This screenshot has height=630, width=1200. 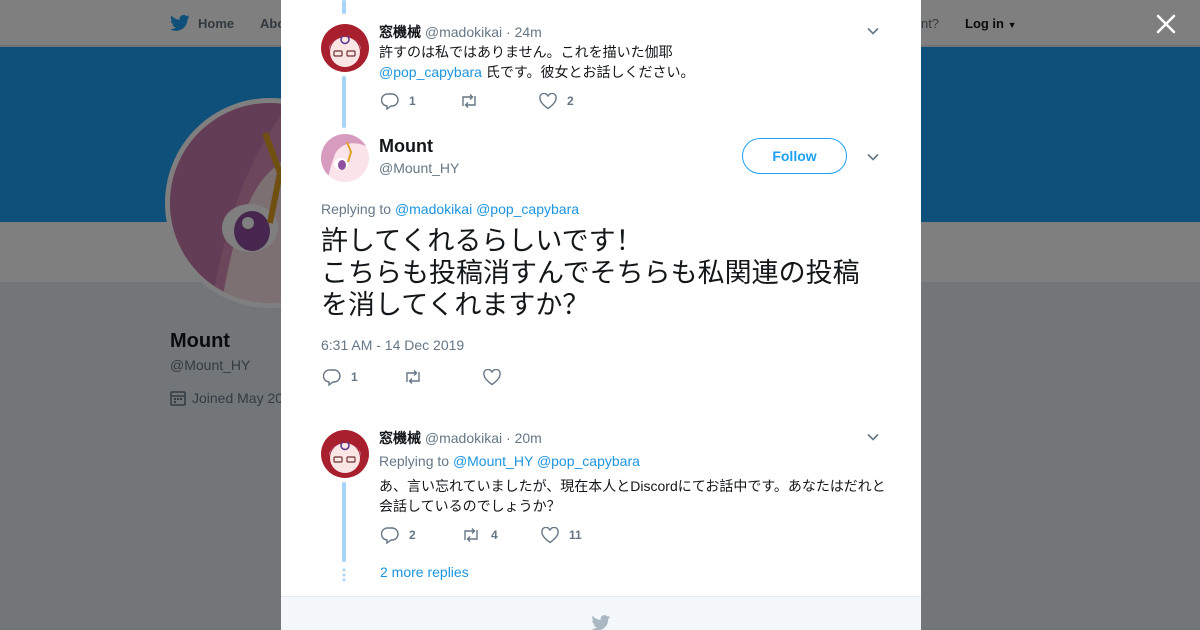 What do you see at coordinates (494, 535) in the screenshot?
I see `retweet-count: 4` at bounding box center [494, 535].